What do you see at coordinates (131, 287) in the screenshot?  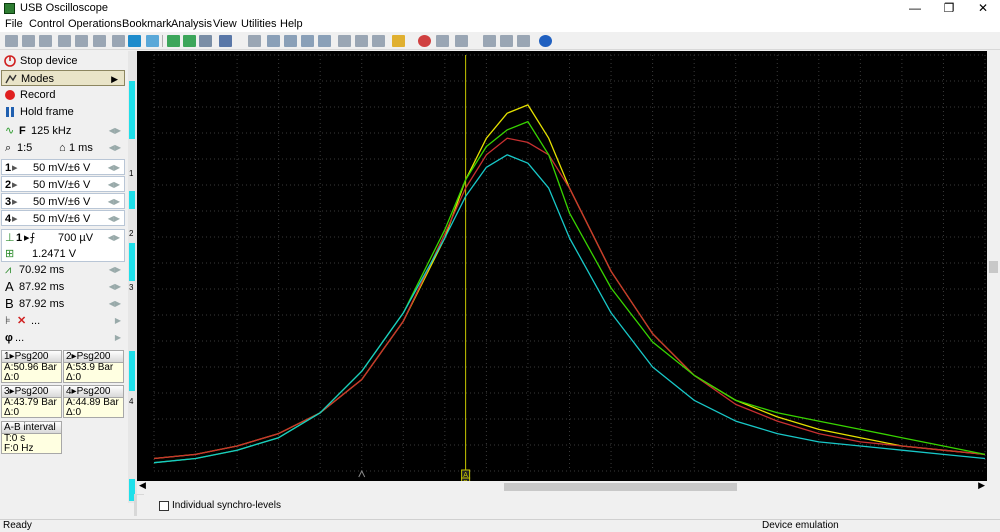 I see `strip-number-3: 3` at bounding box center [131, 287].